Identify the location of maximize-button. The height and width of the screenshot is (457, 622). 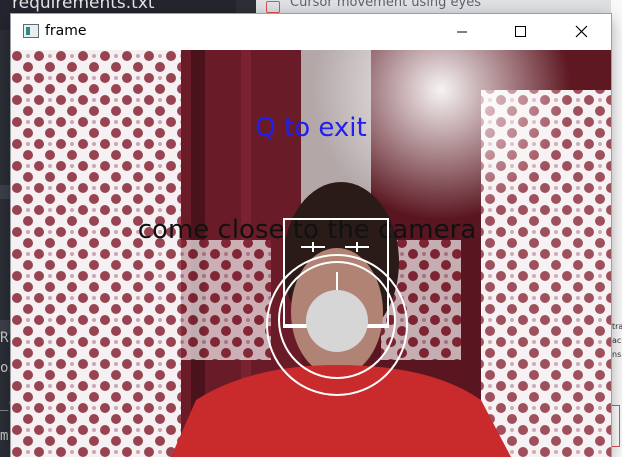
(520, 32).